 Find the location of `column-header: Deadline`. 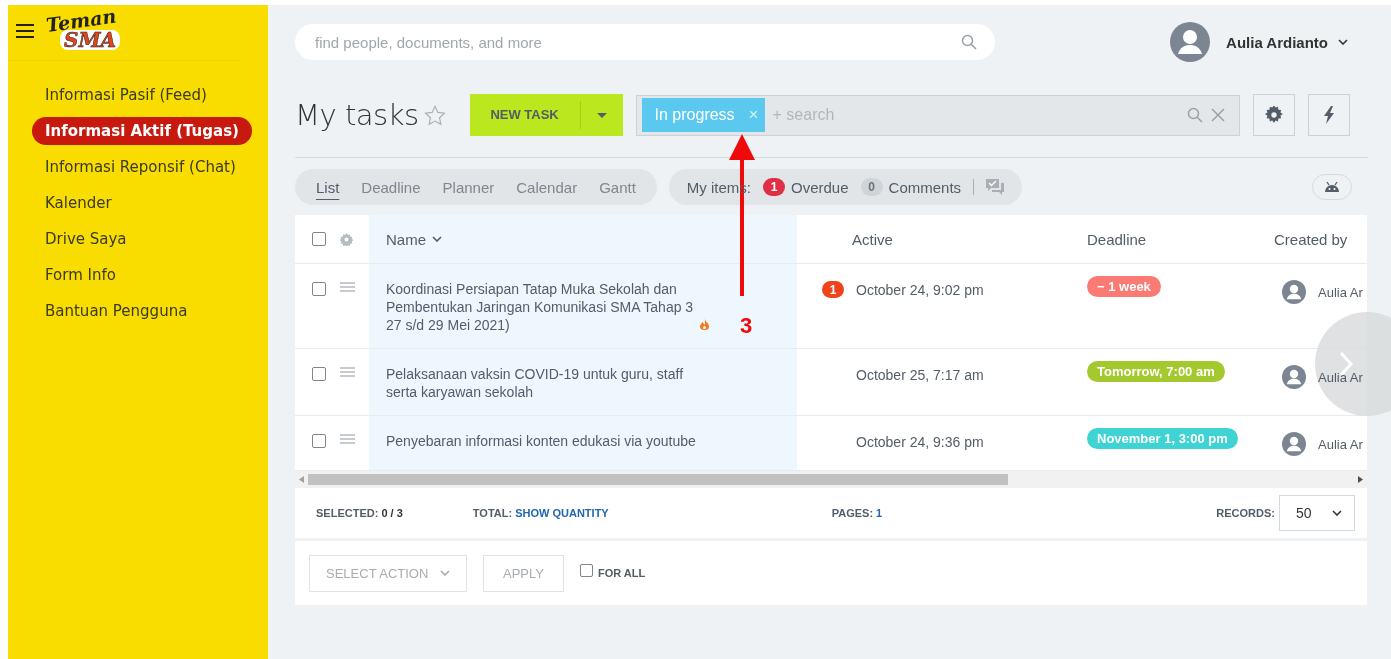

column-header: Deadline is located at coordinates (1117, 239).